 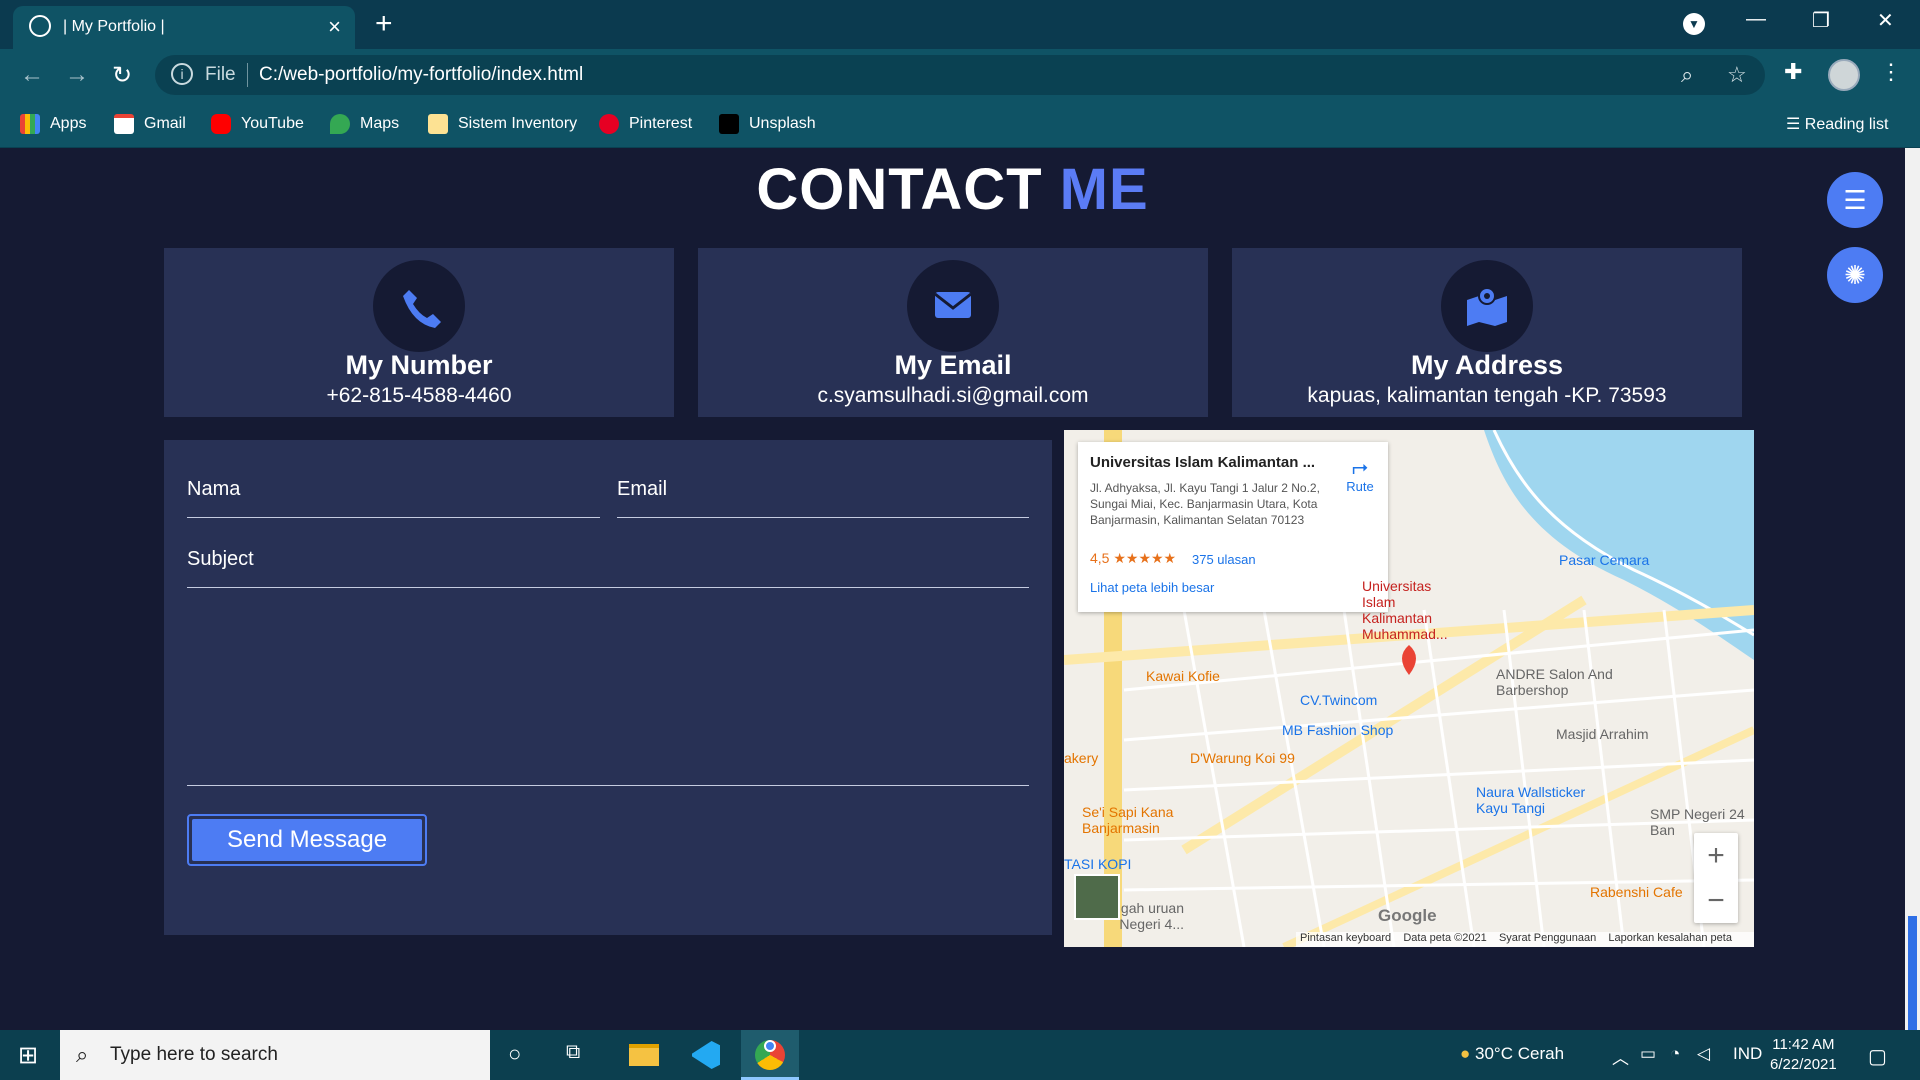 What do you see at coordinates (953, 365) in the screenshot?
I see `card-title: My Email` at bounding box center [953, 365].